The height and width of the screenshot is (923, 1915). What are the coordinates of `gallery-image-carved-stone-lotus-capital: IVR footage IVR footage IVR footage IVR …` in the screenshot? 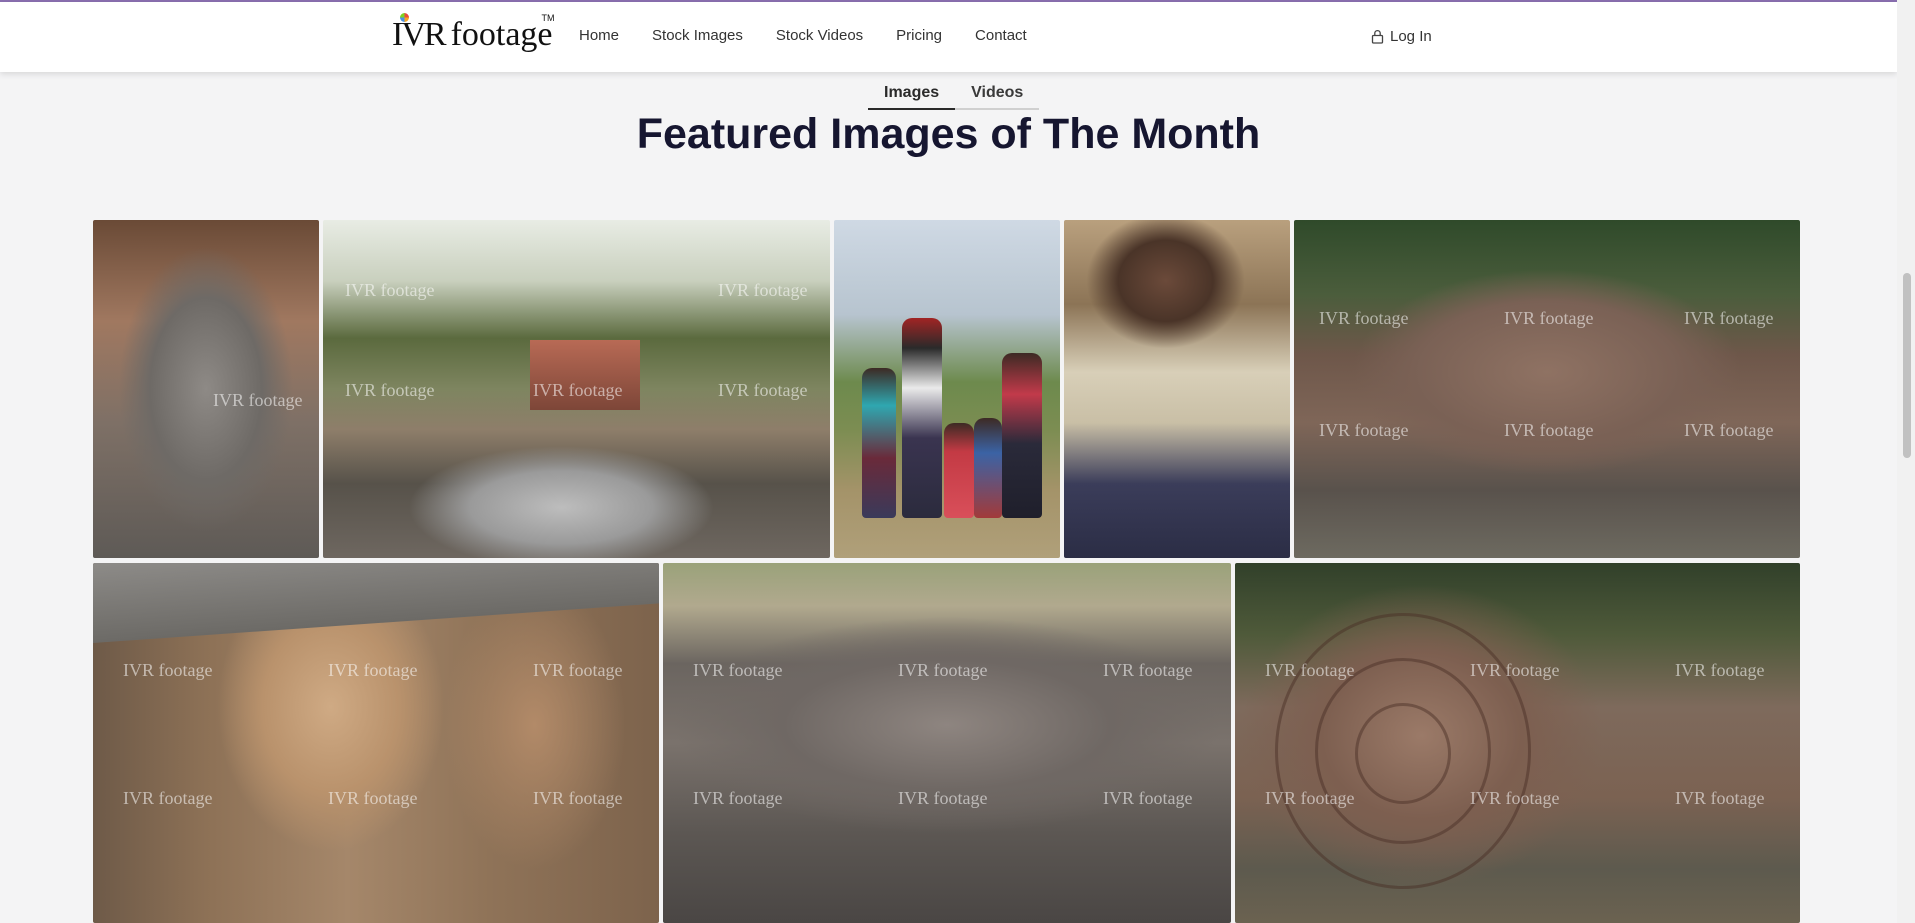 It's located at (1517, 743).